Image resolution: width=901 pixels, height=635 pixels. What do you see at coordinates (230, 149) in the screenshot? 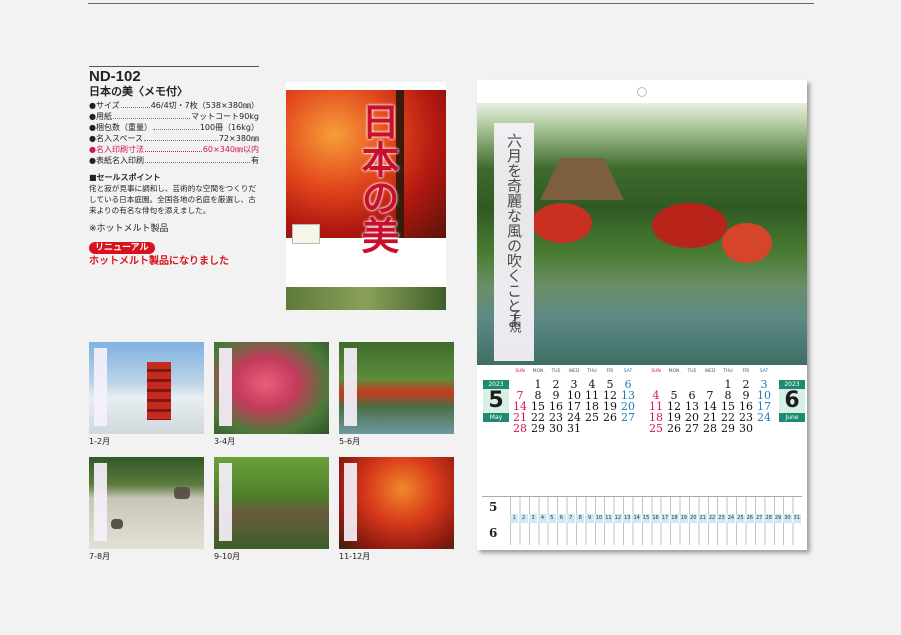
I see `spec-value: 60×340㎜以内` at bounding box center [230, 149].